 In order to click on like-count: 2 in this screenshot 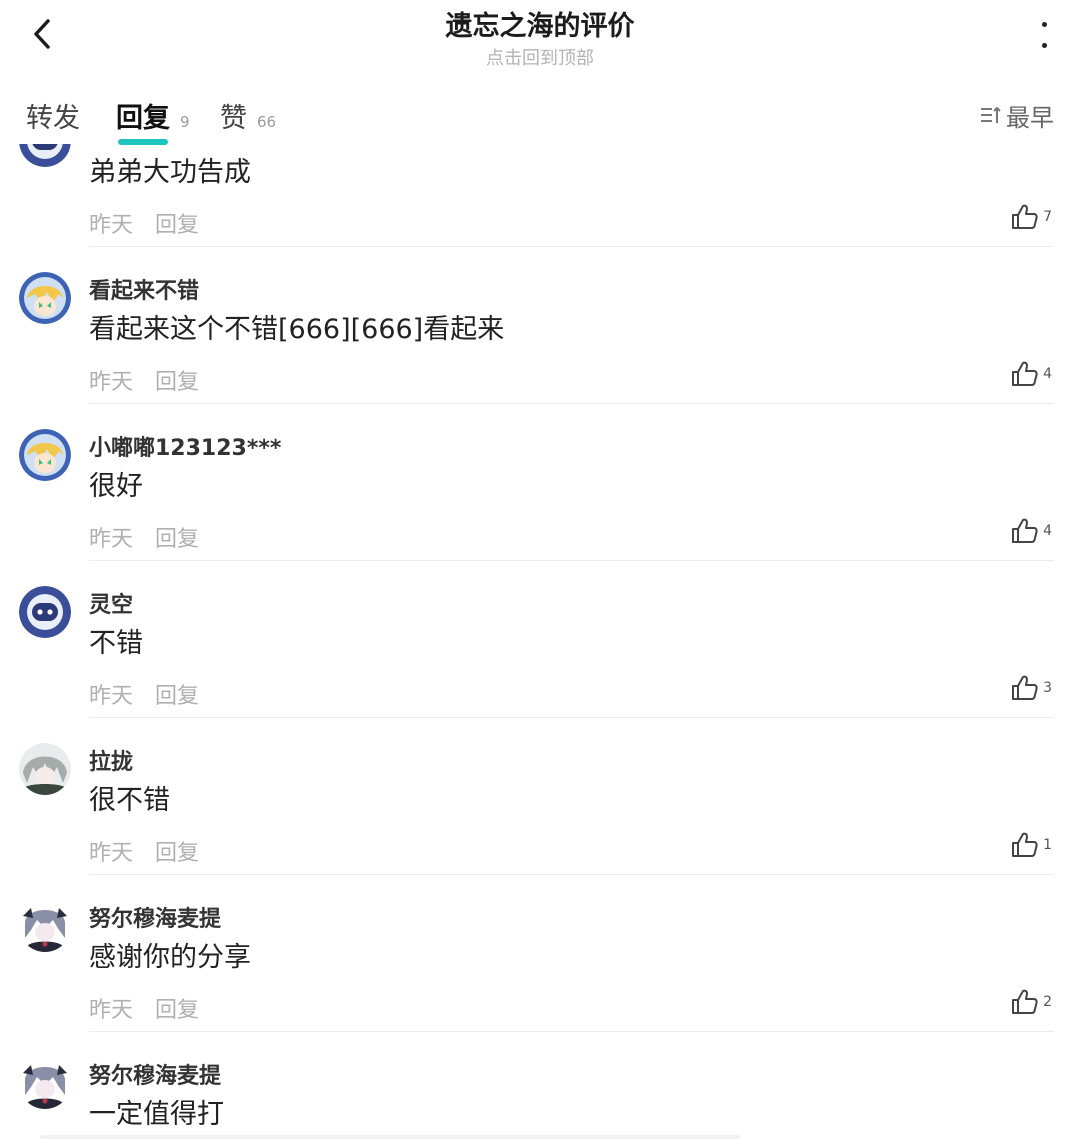, I will do `click(1047, 1002)`.